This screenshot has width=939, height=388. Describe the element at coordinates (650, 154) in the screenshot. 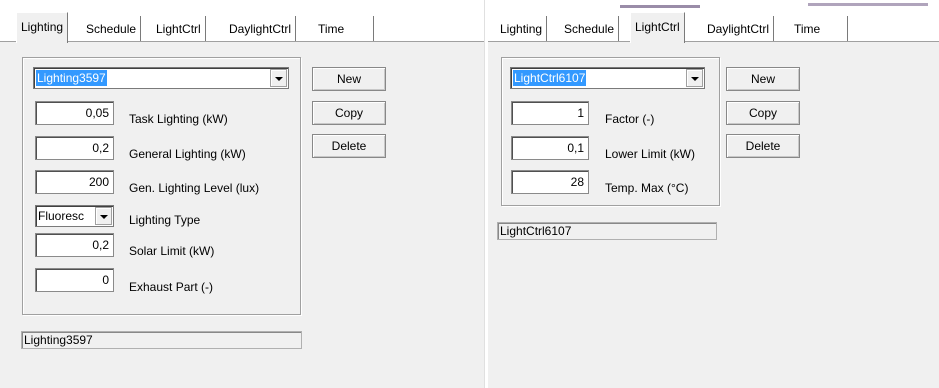

I see `lower-limit-label: Lower Limit (kW)` at that location.